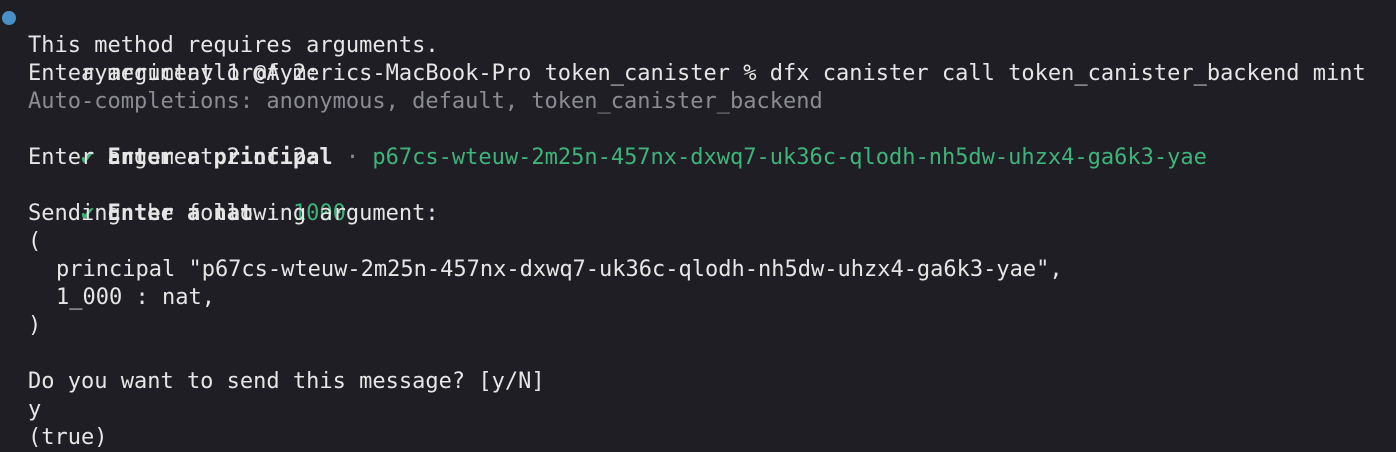 This screenshot has height=452, width=1396. What do you see at coordinates (174, 73) in the screenshot?
I see `enter-arg1-line: Enter argument 1 of 2:` at bounding box center [174, 73].